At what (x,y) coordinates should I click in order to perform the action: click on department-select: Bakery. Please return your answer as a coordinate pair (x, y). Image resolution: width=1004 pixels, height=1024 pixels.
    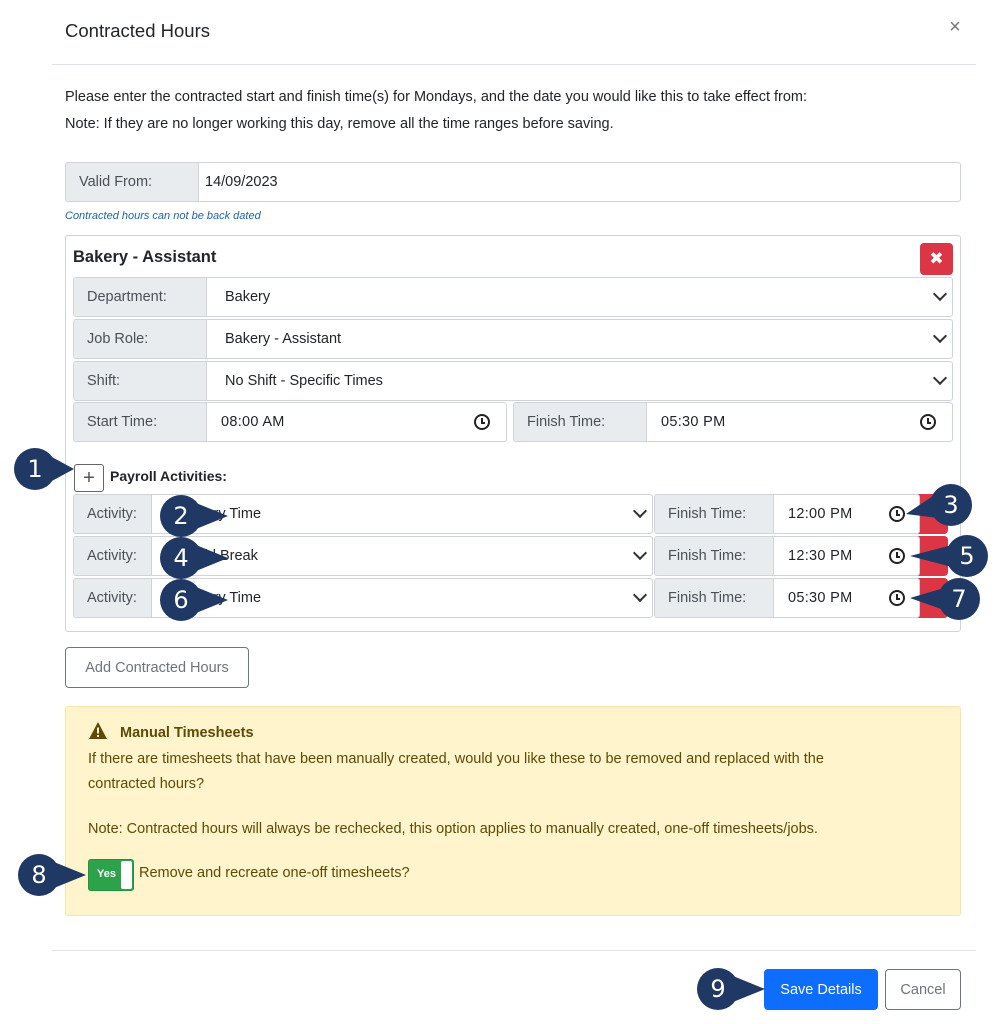
    Looking at the image, I should click on (579, 297).